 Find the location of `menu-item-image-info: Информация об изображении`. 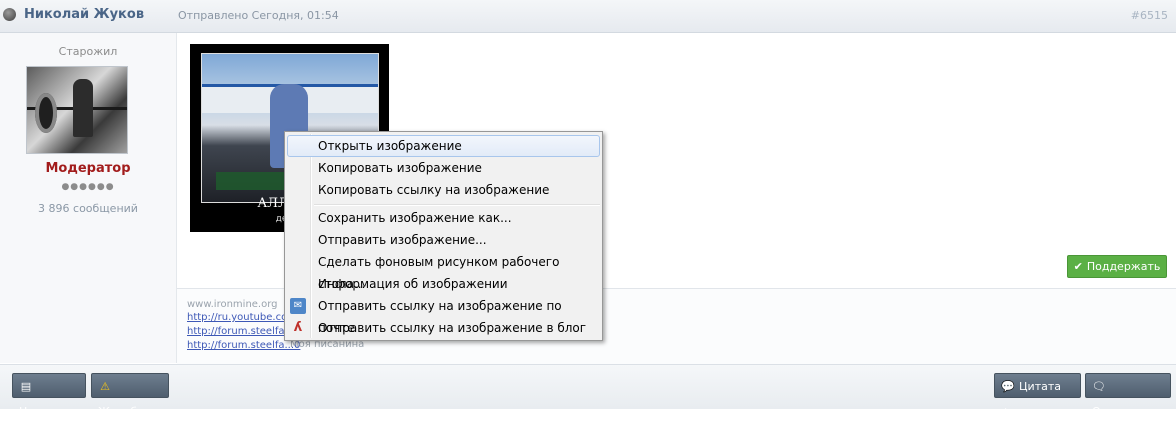

menu-item-image-info: Информация об изображении is located at coordinates (443, 284).